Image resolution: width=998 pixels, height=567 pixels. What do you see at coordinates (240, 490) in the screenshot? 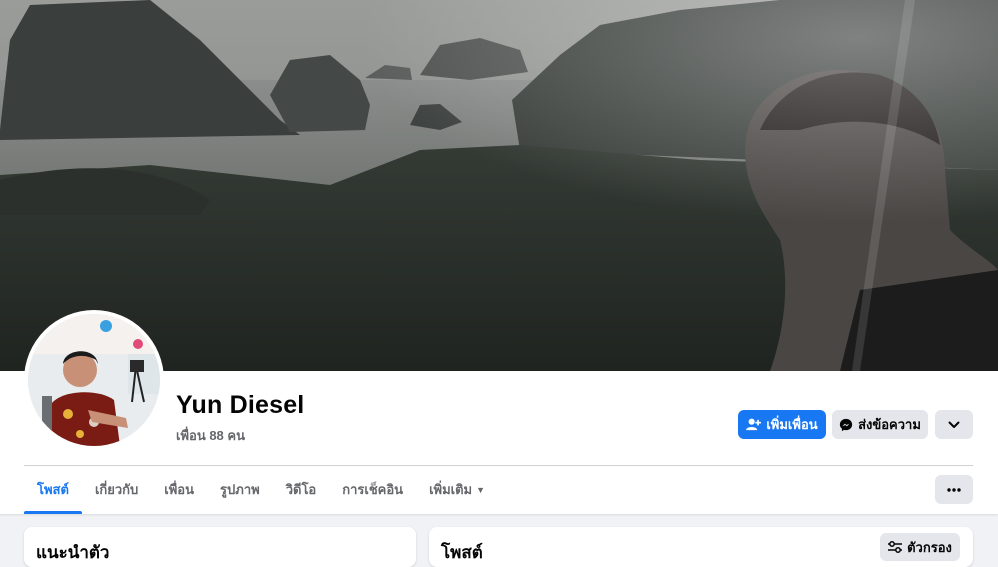
I see `tab-photos: รูปภาพ` at bounding box center [240, 490].